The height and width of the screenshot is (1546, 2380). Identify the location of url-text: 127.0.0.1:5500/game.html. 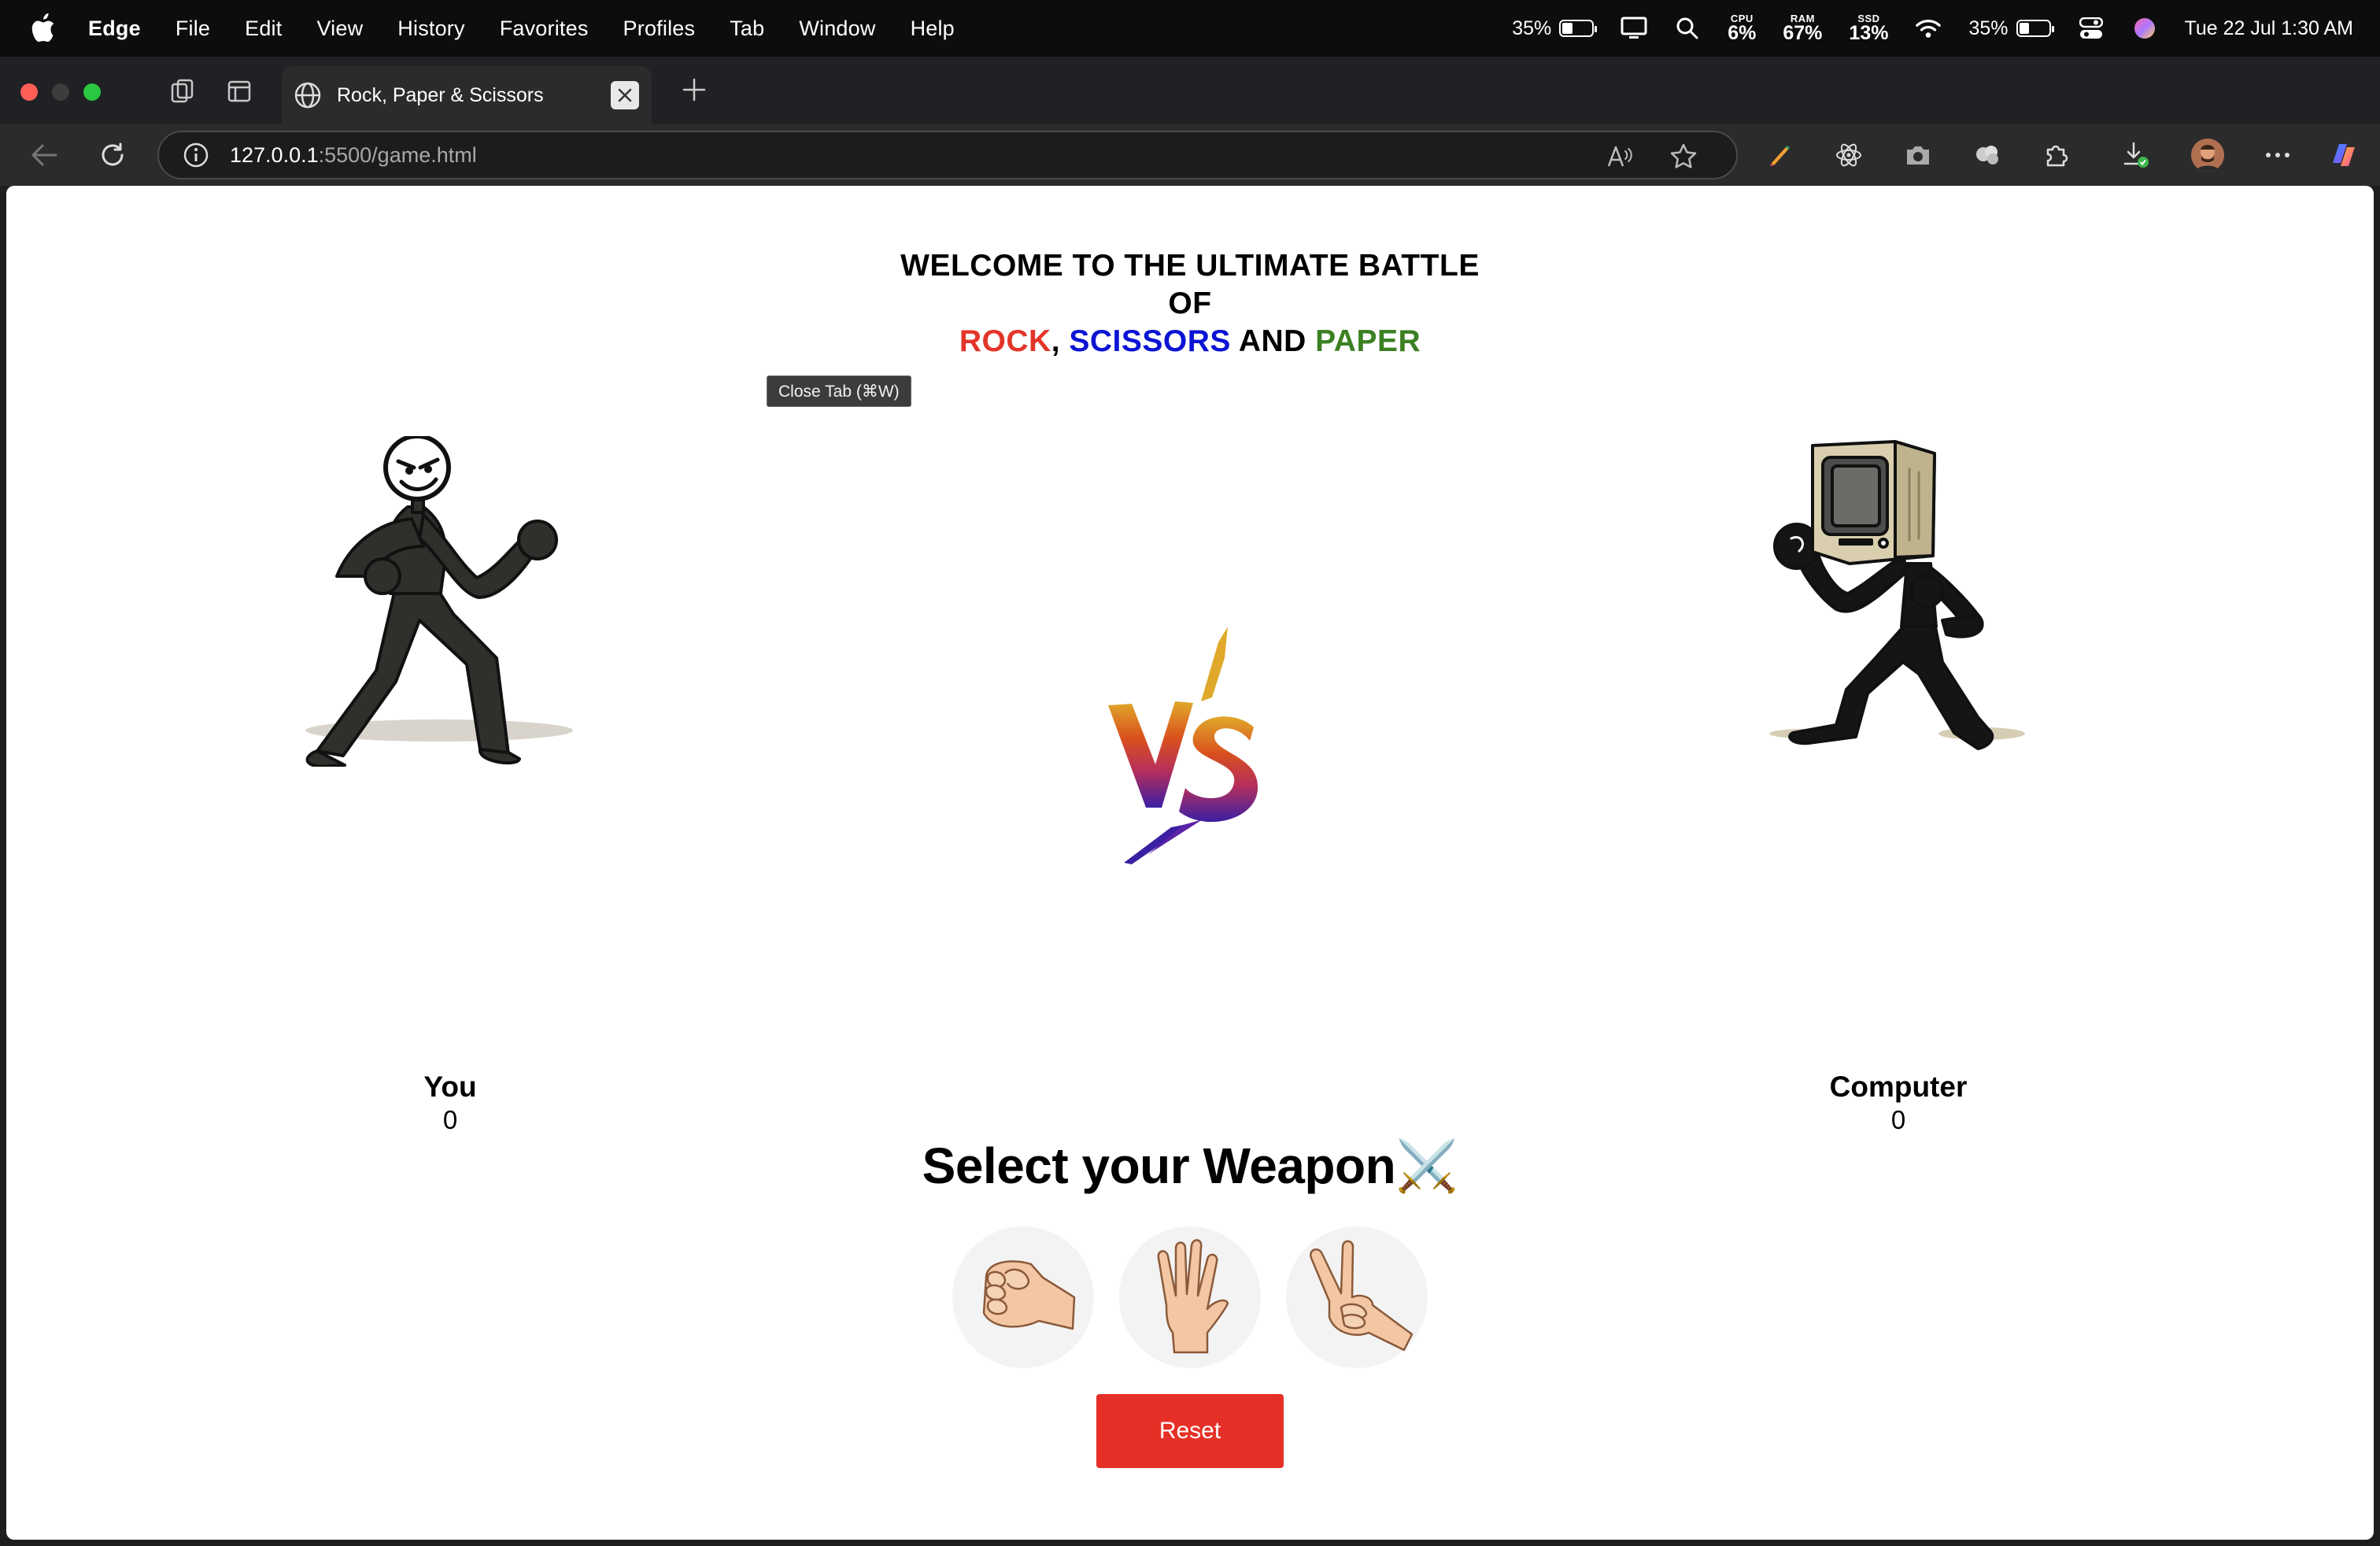
(353, 155).